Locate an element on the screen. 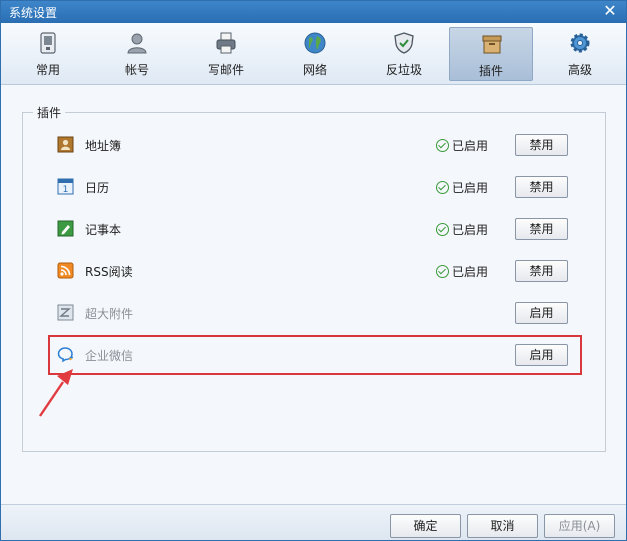 This screenshot has height=541, width=627. svg-text: 1 is located at coordinates (66, 190).